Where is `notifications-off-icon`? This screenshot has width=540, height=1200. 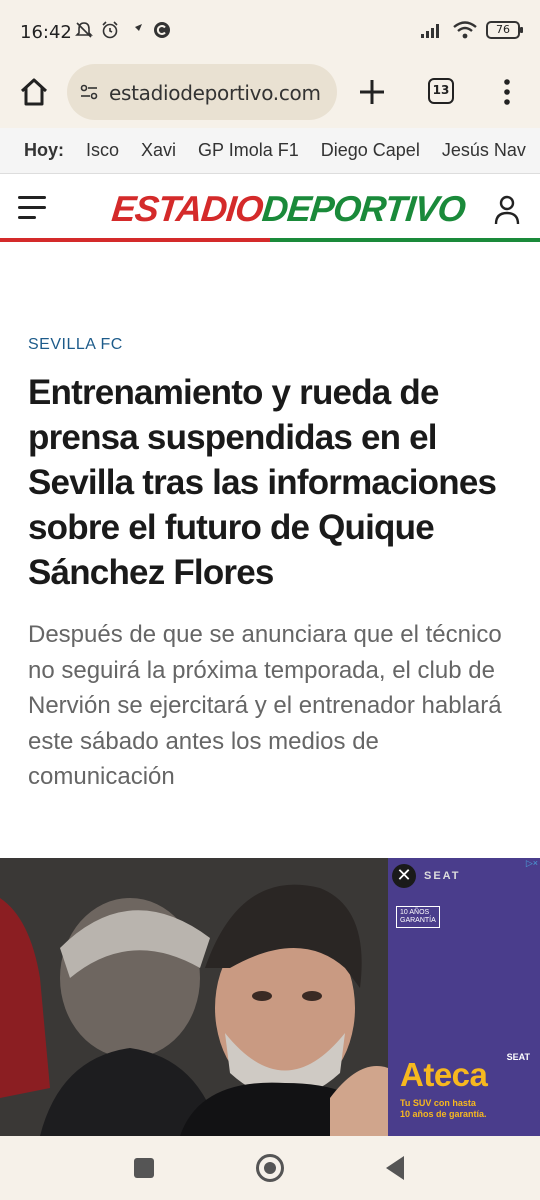 notifications-off-icon is located at coordinates (84, 30).